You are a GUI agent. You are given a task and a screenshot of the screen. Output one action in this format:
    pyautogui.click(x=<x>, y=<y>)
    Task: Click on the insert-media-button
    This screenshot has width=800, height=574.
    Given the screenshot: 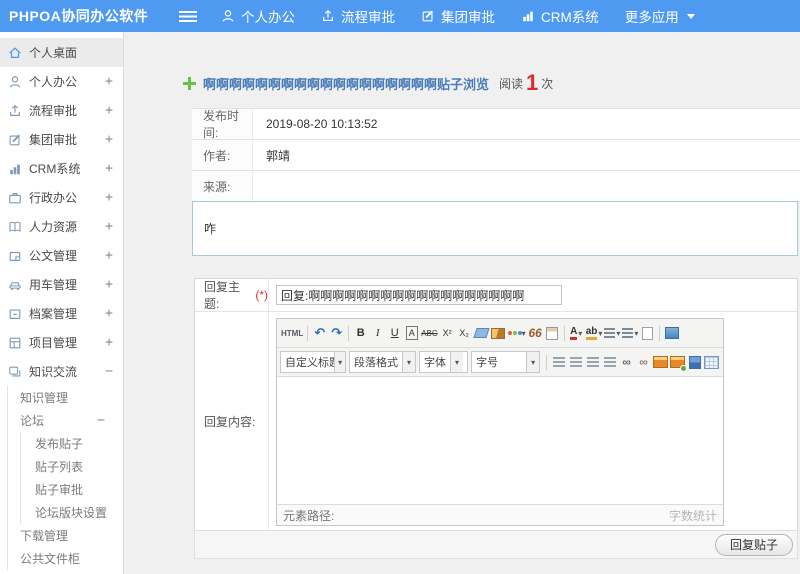 What is the action you would take?
    pyautogui.click(x=694, y=362)
    